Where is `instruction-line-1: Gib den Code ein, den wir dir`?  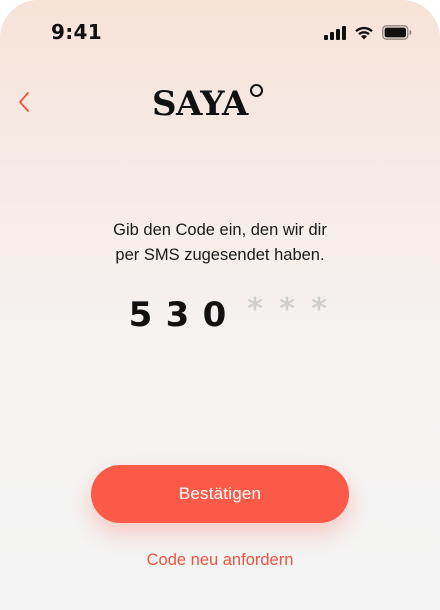
instruction-line-1: Gib den Code ein, den wir dir is located at coordinates (220, 230).